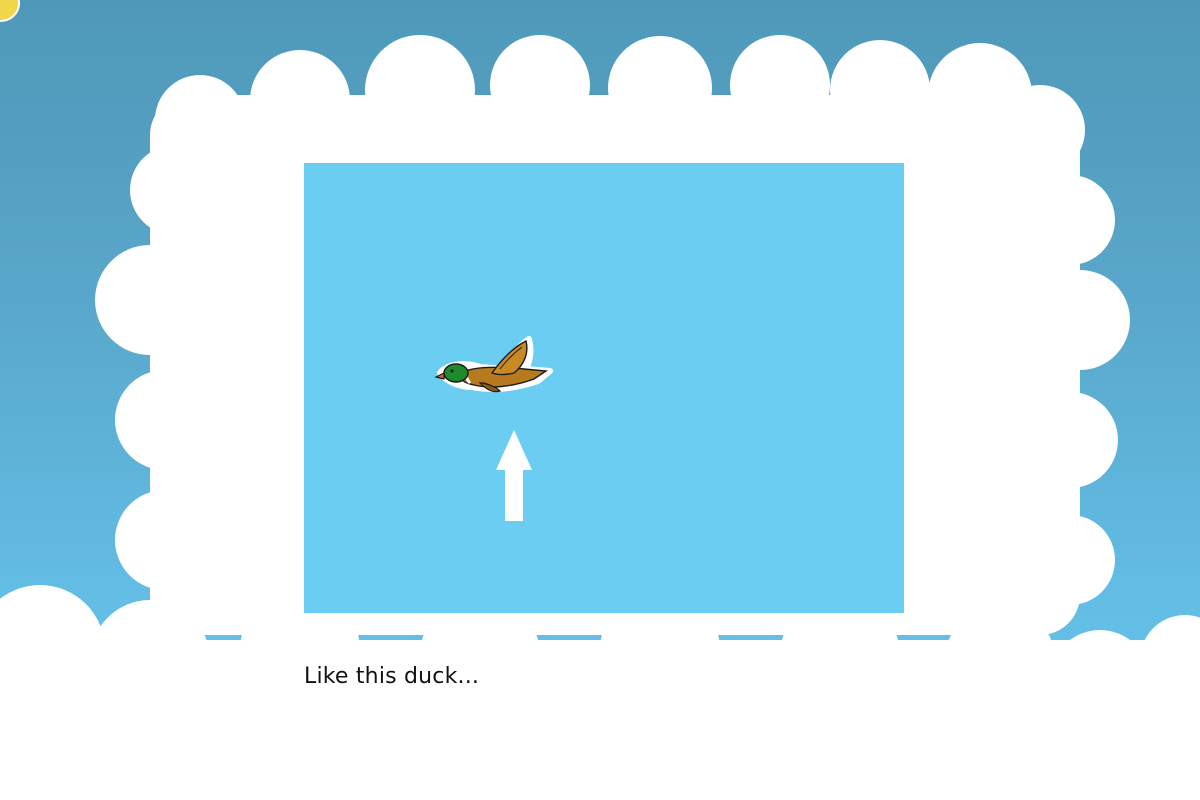  What do you see at coordinates (493, 364) in the screenshot?
I see `flying-mallard-duck-icon` at bounding box center [493, 364].